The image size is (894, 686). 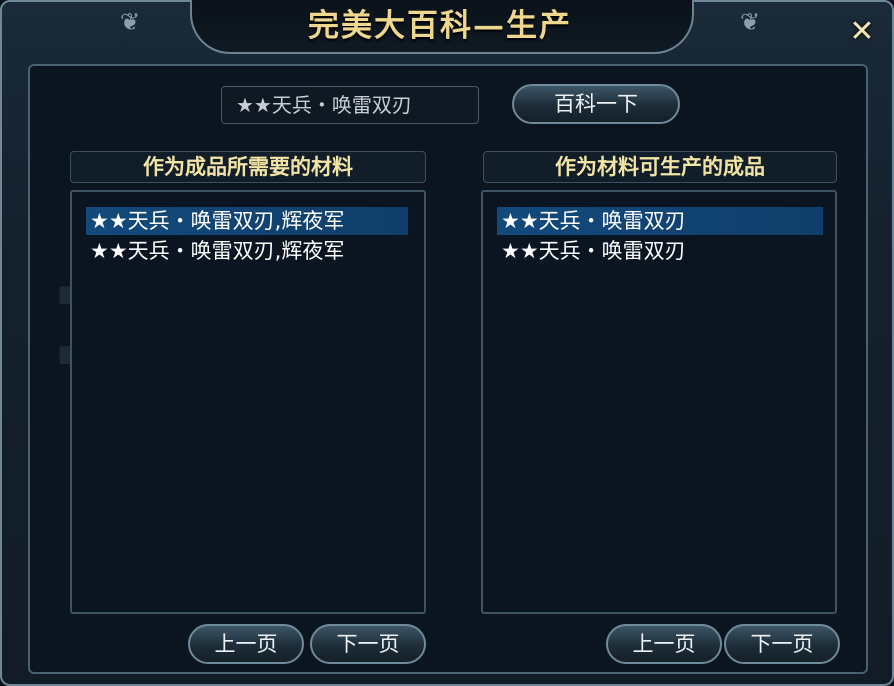 What do you see at coordinates (862, 32) in the screenshot?
I see `close-icon: ✕` at bounding box center [862, 32].